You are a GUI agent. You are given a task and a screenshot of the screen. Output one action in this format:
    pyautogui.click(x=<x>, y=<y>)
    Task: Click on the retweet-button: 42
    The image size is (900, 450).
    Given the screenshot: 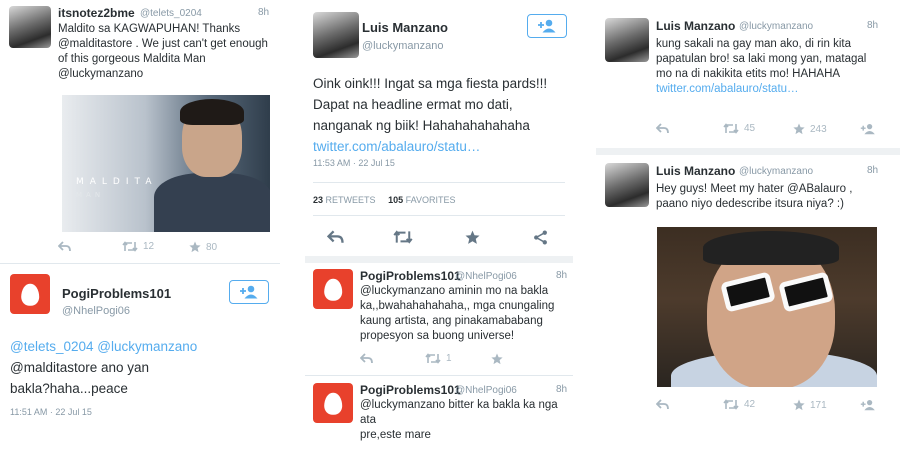 What is the action you would take?
    pyautogui.click(x=739, y=404)
    